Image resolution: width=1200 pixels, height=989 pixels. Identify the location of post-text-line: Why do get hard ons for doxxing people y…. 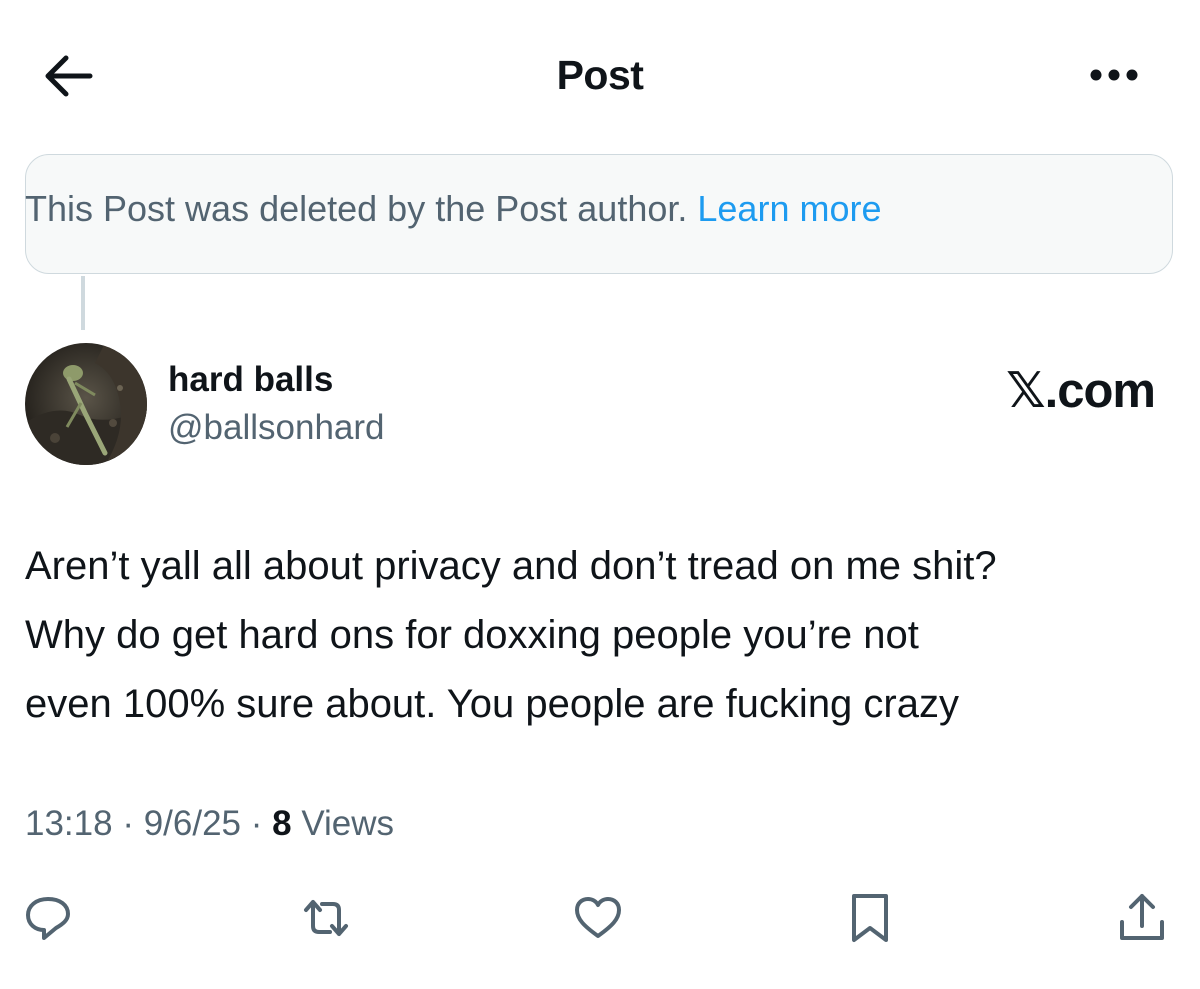
(472, 635).